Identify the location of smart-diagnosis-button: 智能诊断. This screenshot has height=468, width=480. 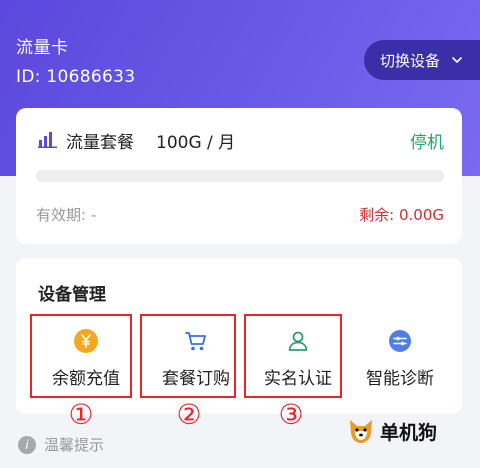
(400, 356).